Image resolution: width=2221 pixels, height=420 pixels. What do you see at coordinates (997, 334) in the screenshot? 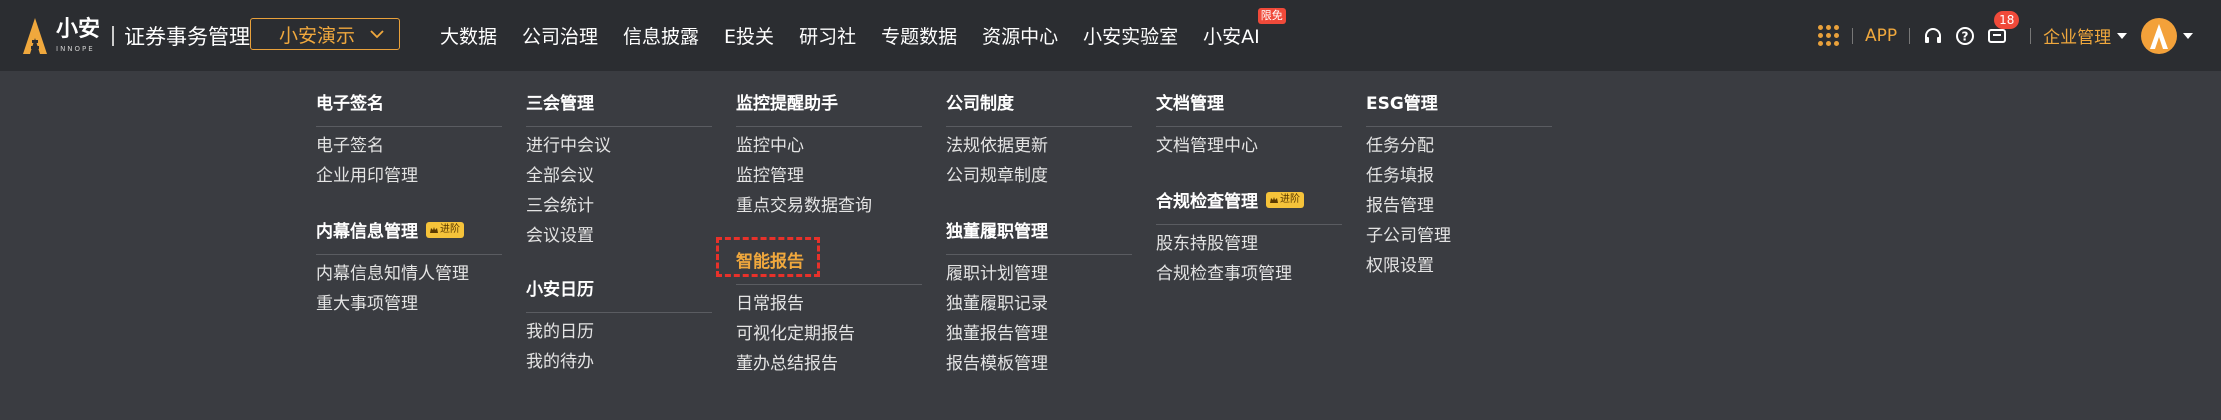
I see `menu-item-director-reports: 独董报告管理` at bounding box center [997, 334].